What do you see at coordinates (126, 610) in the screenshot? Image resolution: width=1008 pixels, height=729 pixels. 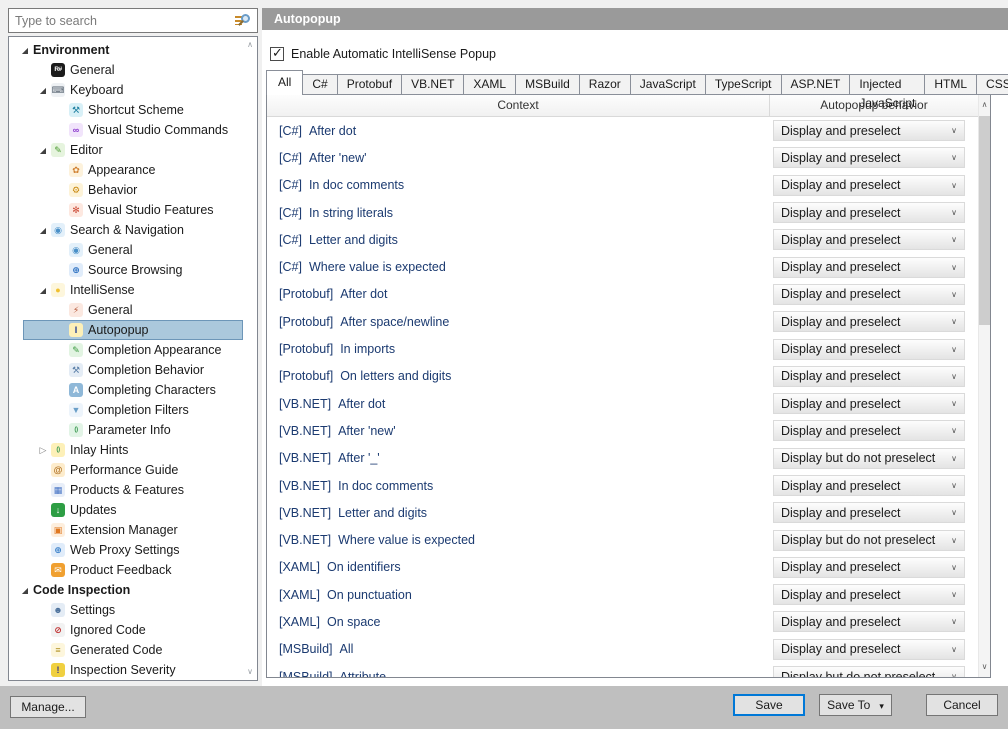 I see `sidebar-item-settings: ☻ Settings` at bounding box center [126, 610].